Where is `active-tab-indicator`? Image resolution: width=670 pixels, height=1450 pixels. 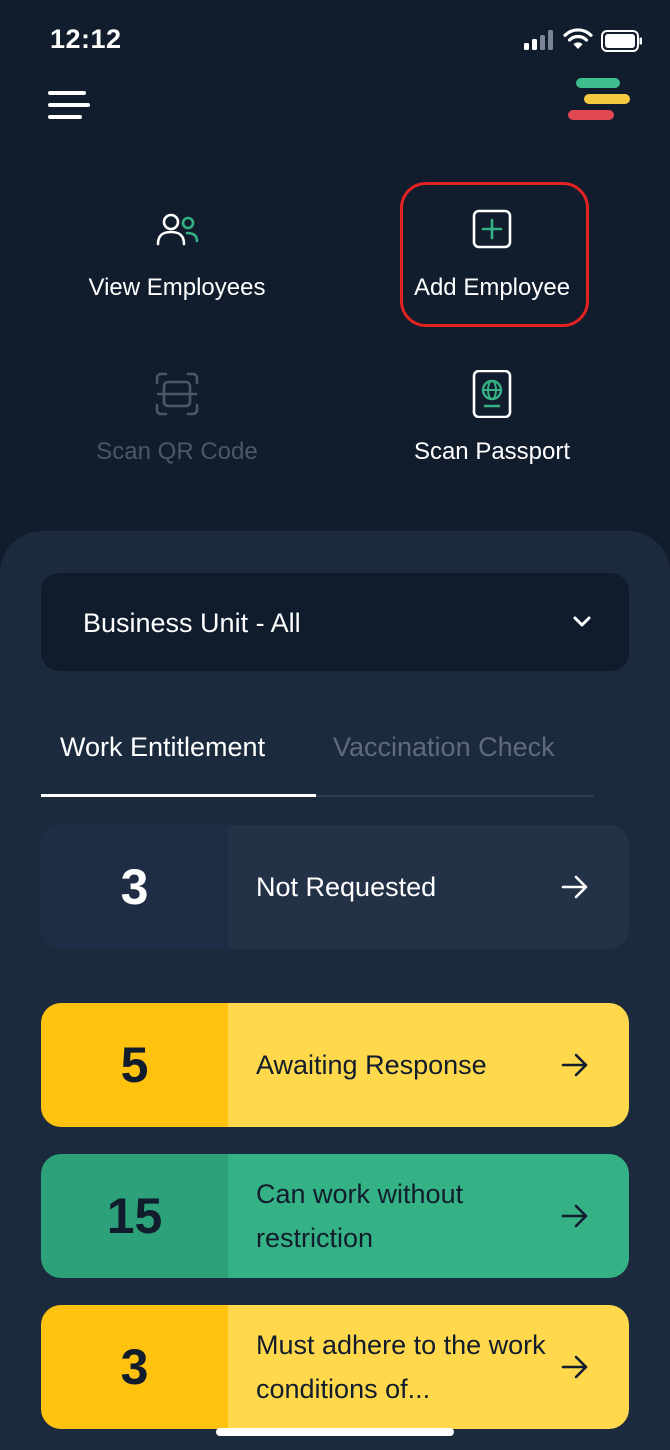
active-tab-indicator is located at coordinates (178, 795).